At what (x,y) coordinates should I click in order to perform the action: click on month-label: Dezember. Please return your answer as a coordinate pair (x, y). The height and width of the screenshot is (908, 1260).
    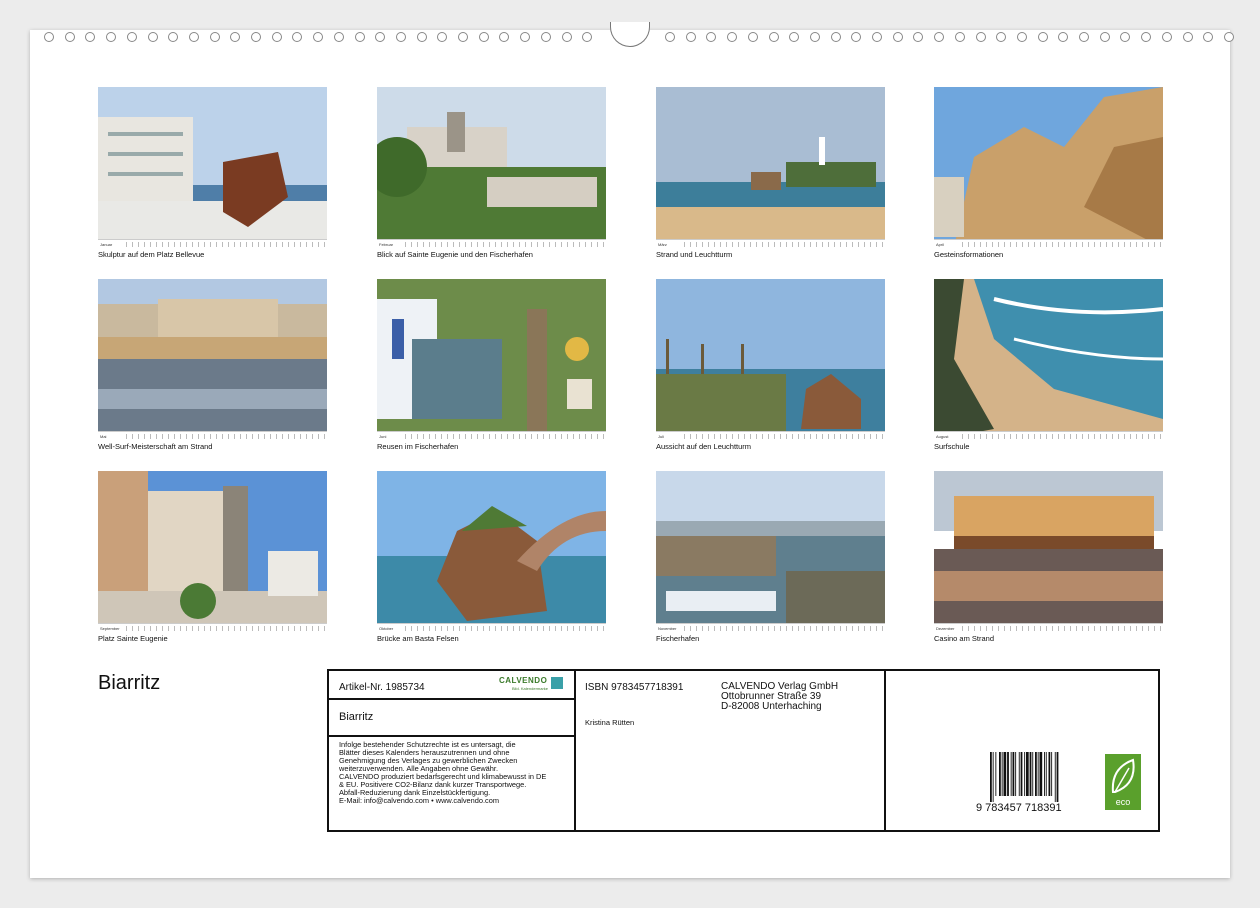
    Looking at the image, I should click on (945, 628).